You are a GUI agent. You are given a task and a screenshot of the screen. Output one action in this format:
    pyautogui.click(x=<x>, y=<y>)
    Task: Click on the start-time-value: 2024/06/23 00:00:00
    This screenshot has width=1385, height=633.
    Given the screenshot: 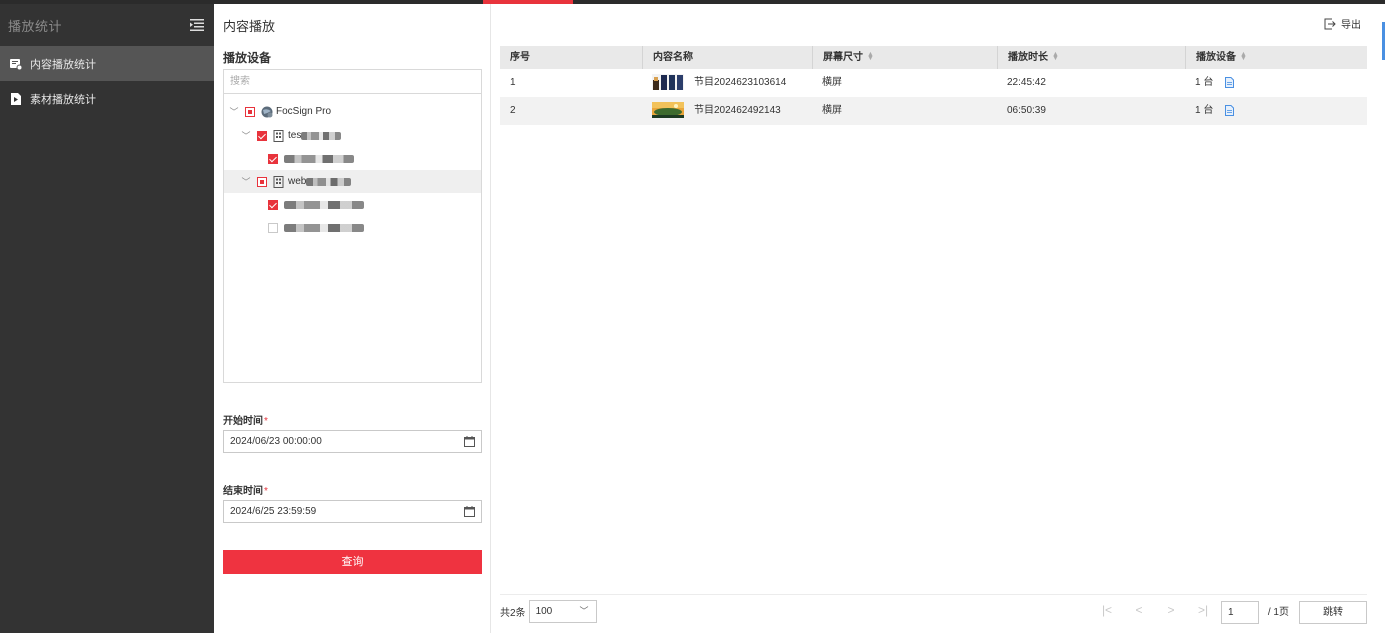 What is the action you would take?
    pyautogui.click(x=276, y=441)
    